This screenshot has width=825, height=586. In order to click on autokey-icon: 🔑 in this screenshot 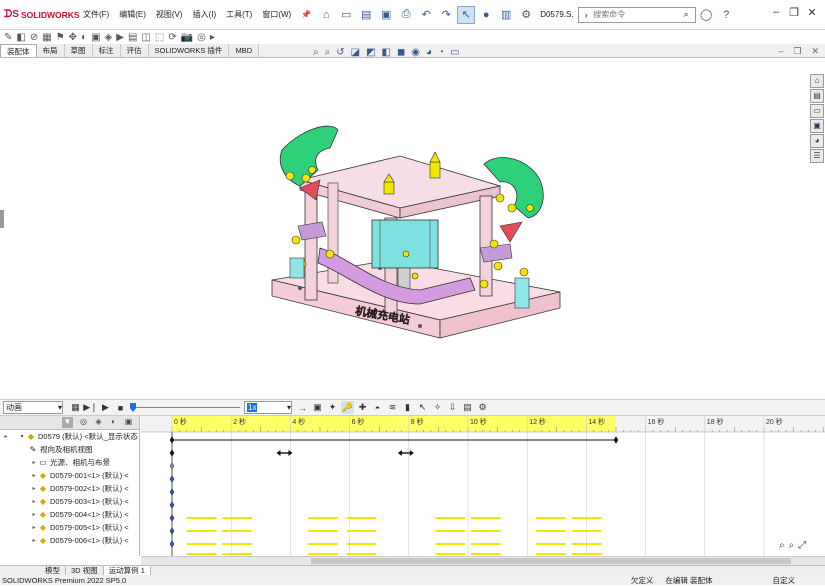, I will do `click(347, 407)`.